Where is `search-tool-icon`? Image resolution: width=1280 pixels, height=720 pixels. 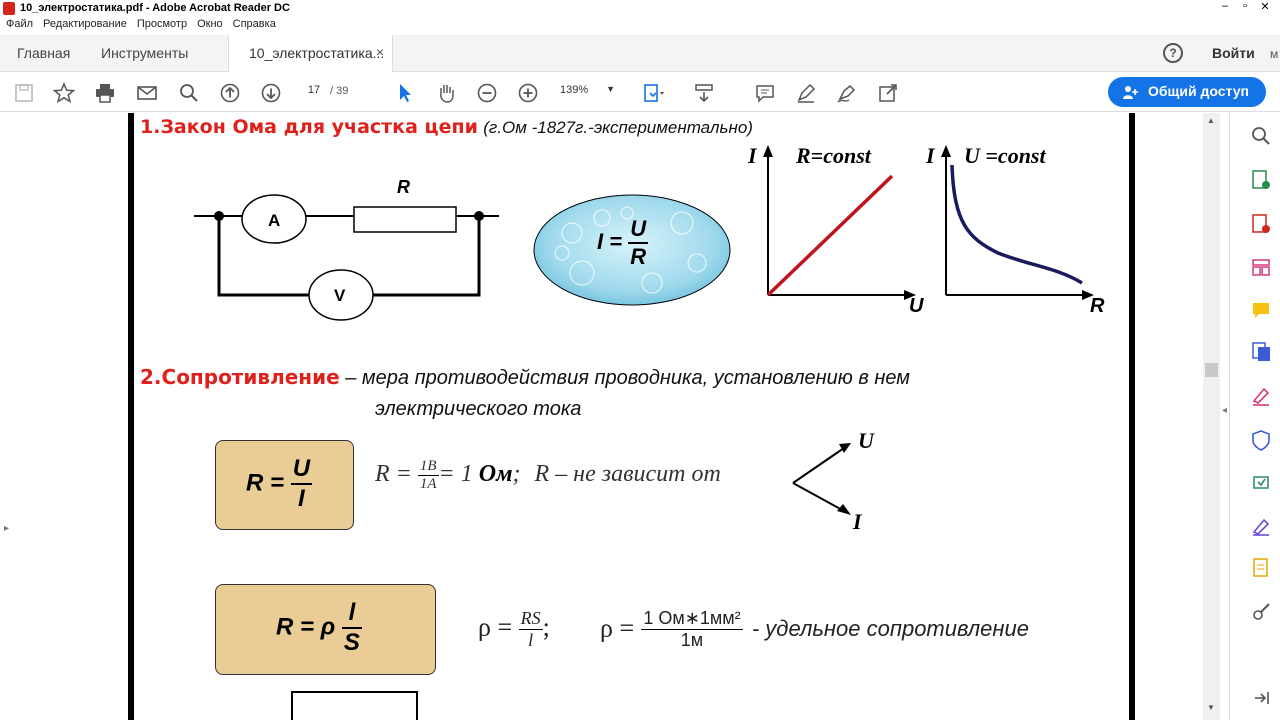
search-tool-icon is located at coordinates (1261, 136).